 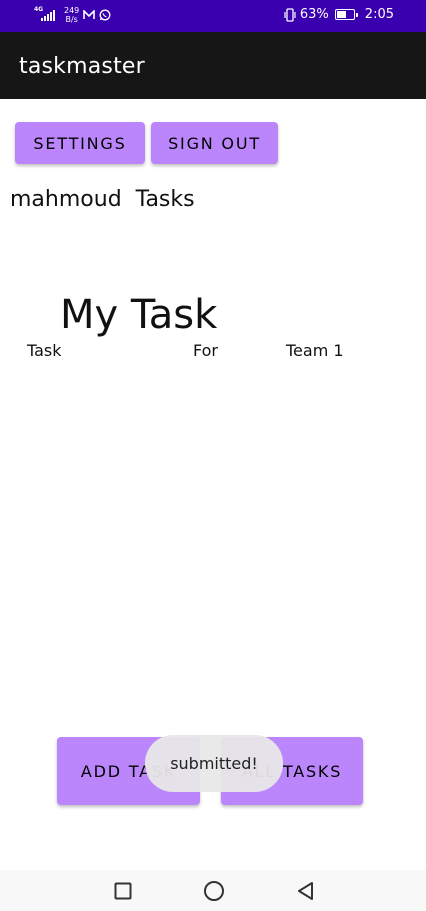 What do you see at coordinates (71, 19) in the screenshot?
I see `network-speed-unit: B/s` at bounding box center [71, 19].